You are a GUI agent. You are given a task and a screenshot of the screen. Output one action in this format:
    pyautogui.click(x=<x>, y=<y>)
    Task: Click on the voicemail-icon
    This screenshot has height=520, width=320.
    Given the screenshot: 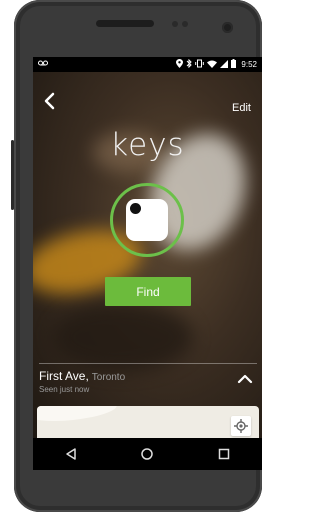 What is the action you would take?
    pyautogui.click(x=43, y=64)
    